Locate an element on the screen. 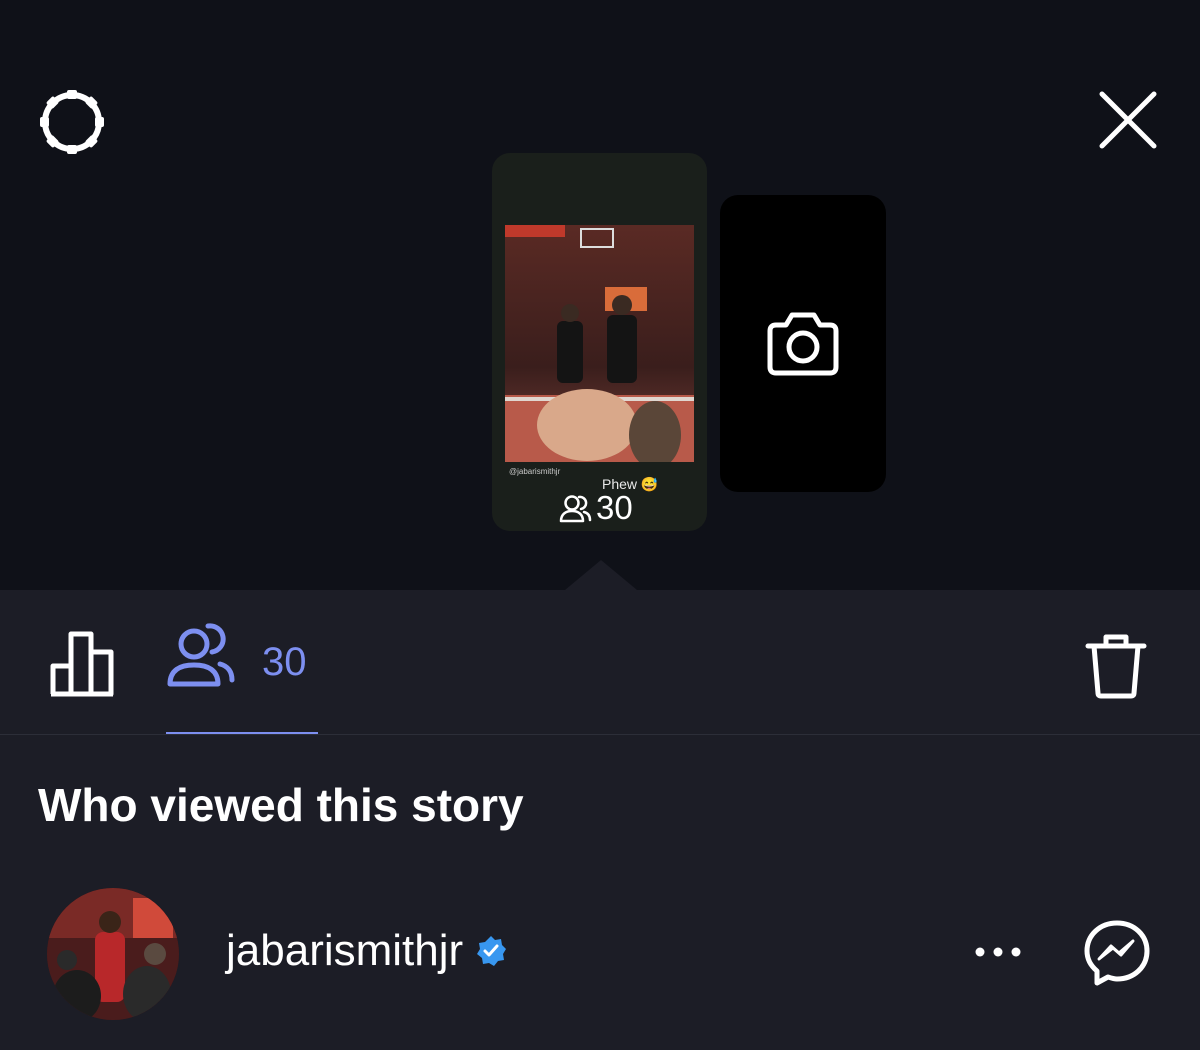  tab-viewers: 30 is located at coordinates (242, 676).